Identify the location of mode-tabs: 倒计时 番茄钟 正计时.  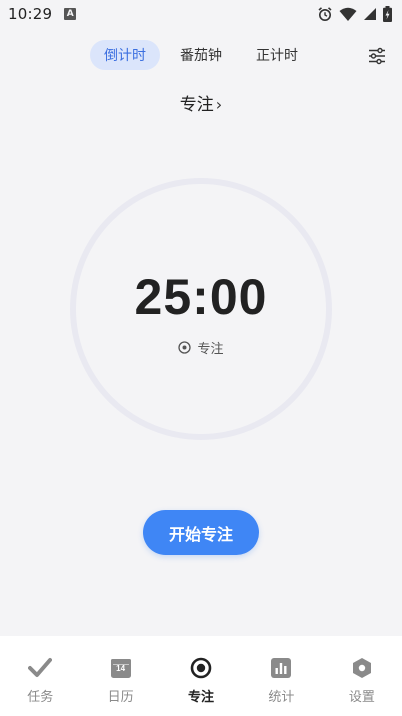
(201, 55).